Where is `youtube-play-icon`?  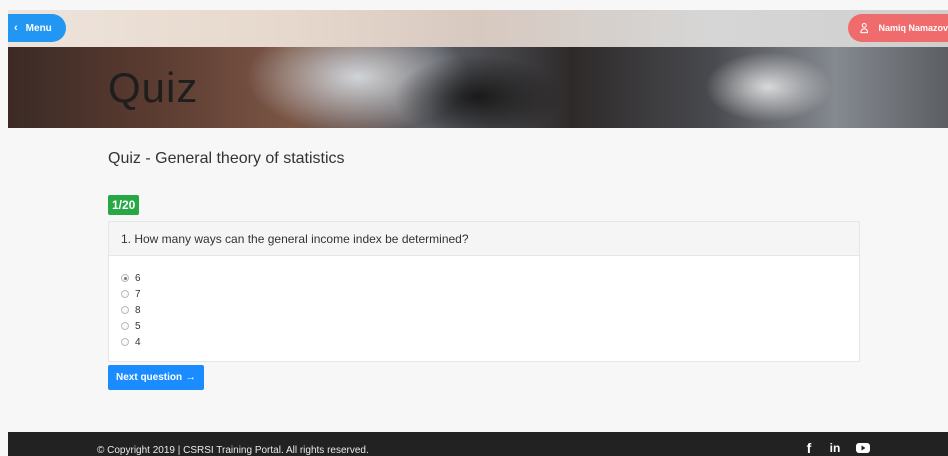
youtube-play-icon is located at coordinates (863, 448).